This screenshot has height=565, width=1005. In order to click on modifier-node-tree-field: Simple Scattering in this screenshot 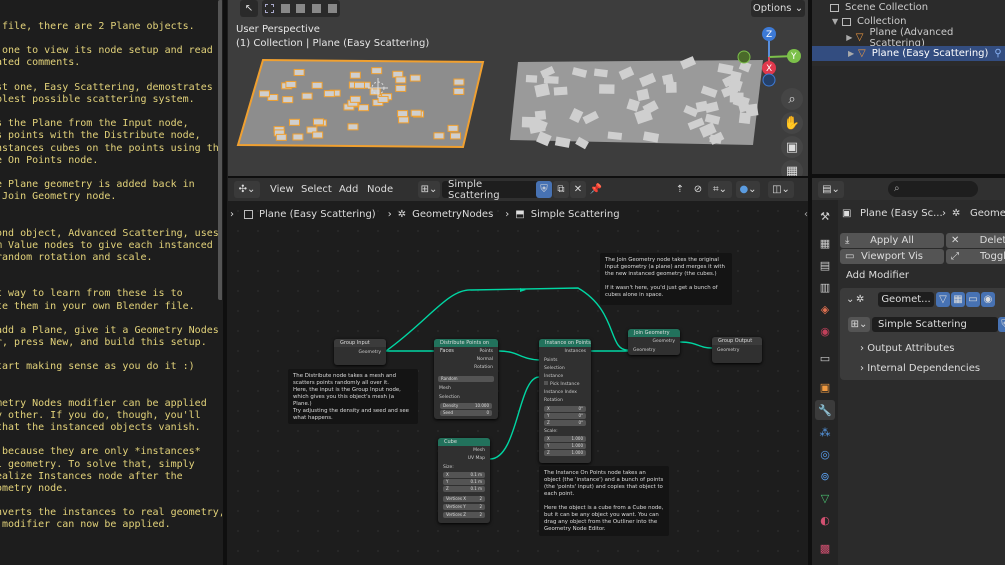, I will do `click(935, 324)`.